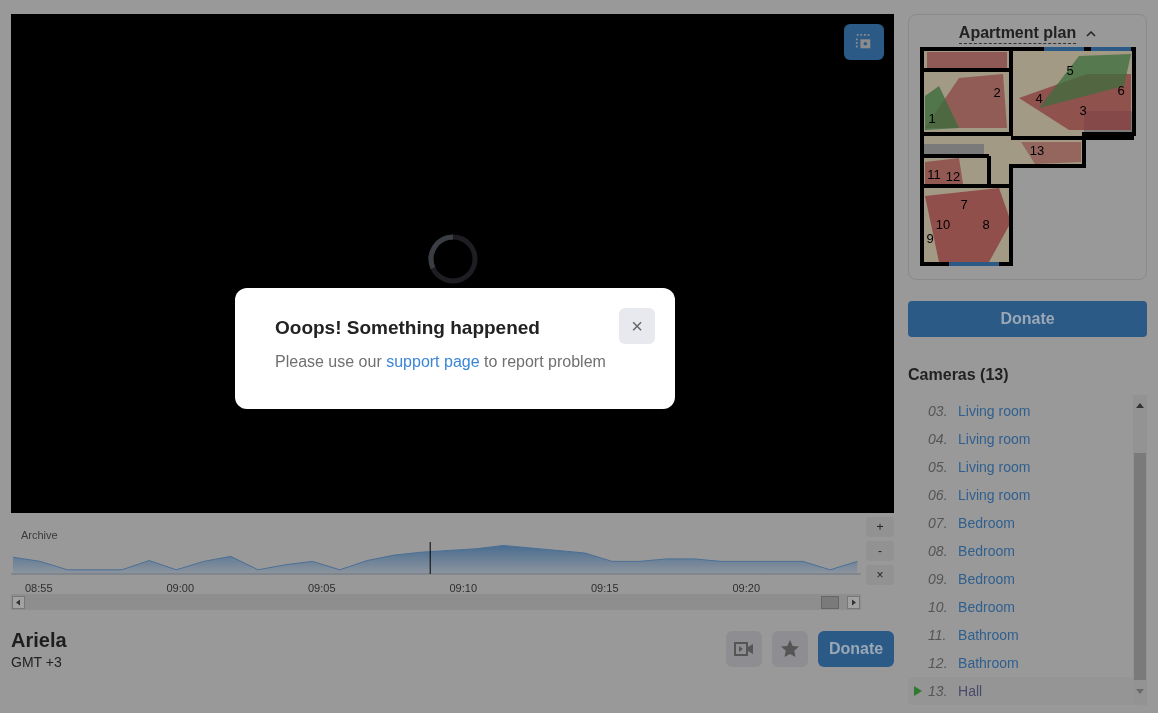 The image size is (1158, 713). Describe the element at coordinates (1020, 607) in the screenshot. I see `camera-list-item: 10. Bedroom` at that location.